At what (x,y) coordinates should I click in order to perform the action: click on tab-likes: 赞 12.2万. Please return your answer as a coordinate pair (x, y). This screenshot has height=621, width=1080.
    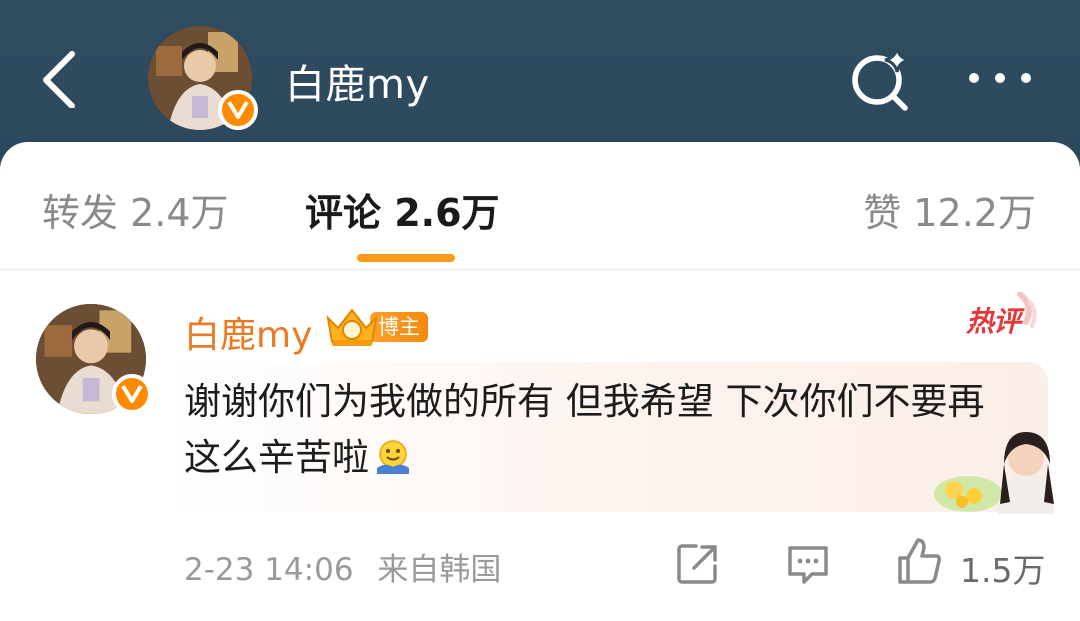
    Looking at the image, I should click on (949, 209).